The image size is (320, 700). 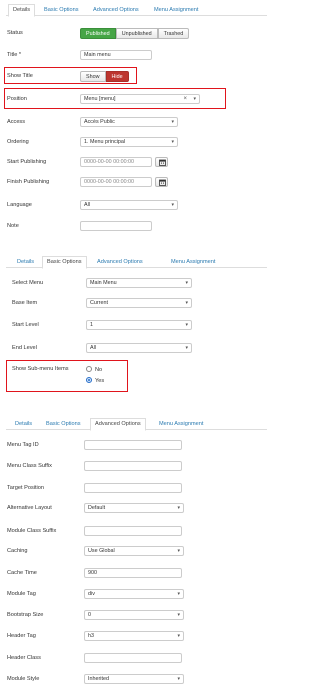 I want to click on access-label: Access, so click(x=16, y=122).